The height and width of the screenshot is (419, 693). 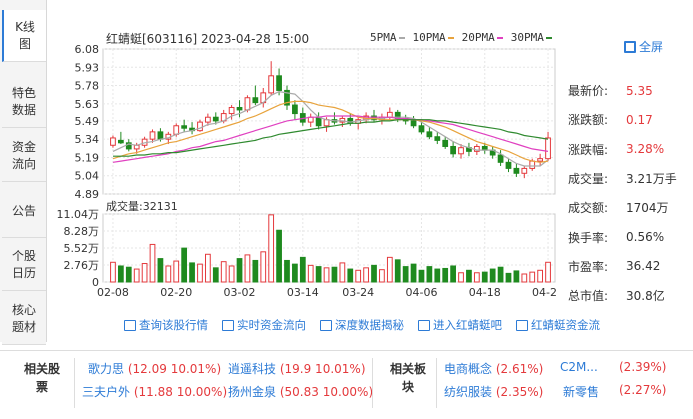 I want to click on link-forum: 进入红蜻蜓吧, so click(x=460, y=325).